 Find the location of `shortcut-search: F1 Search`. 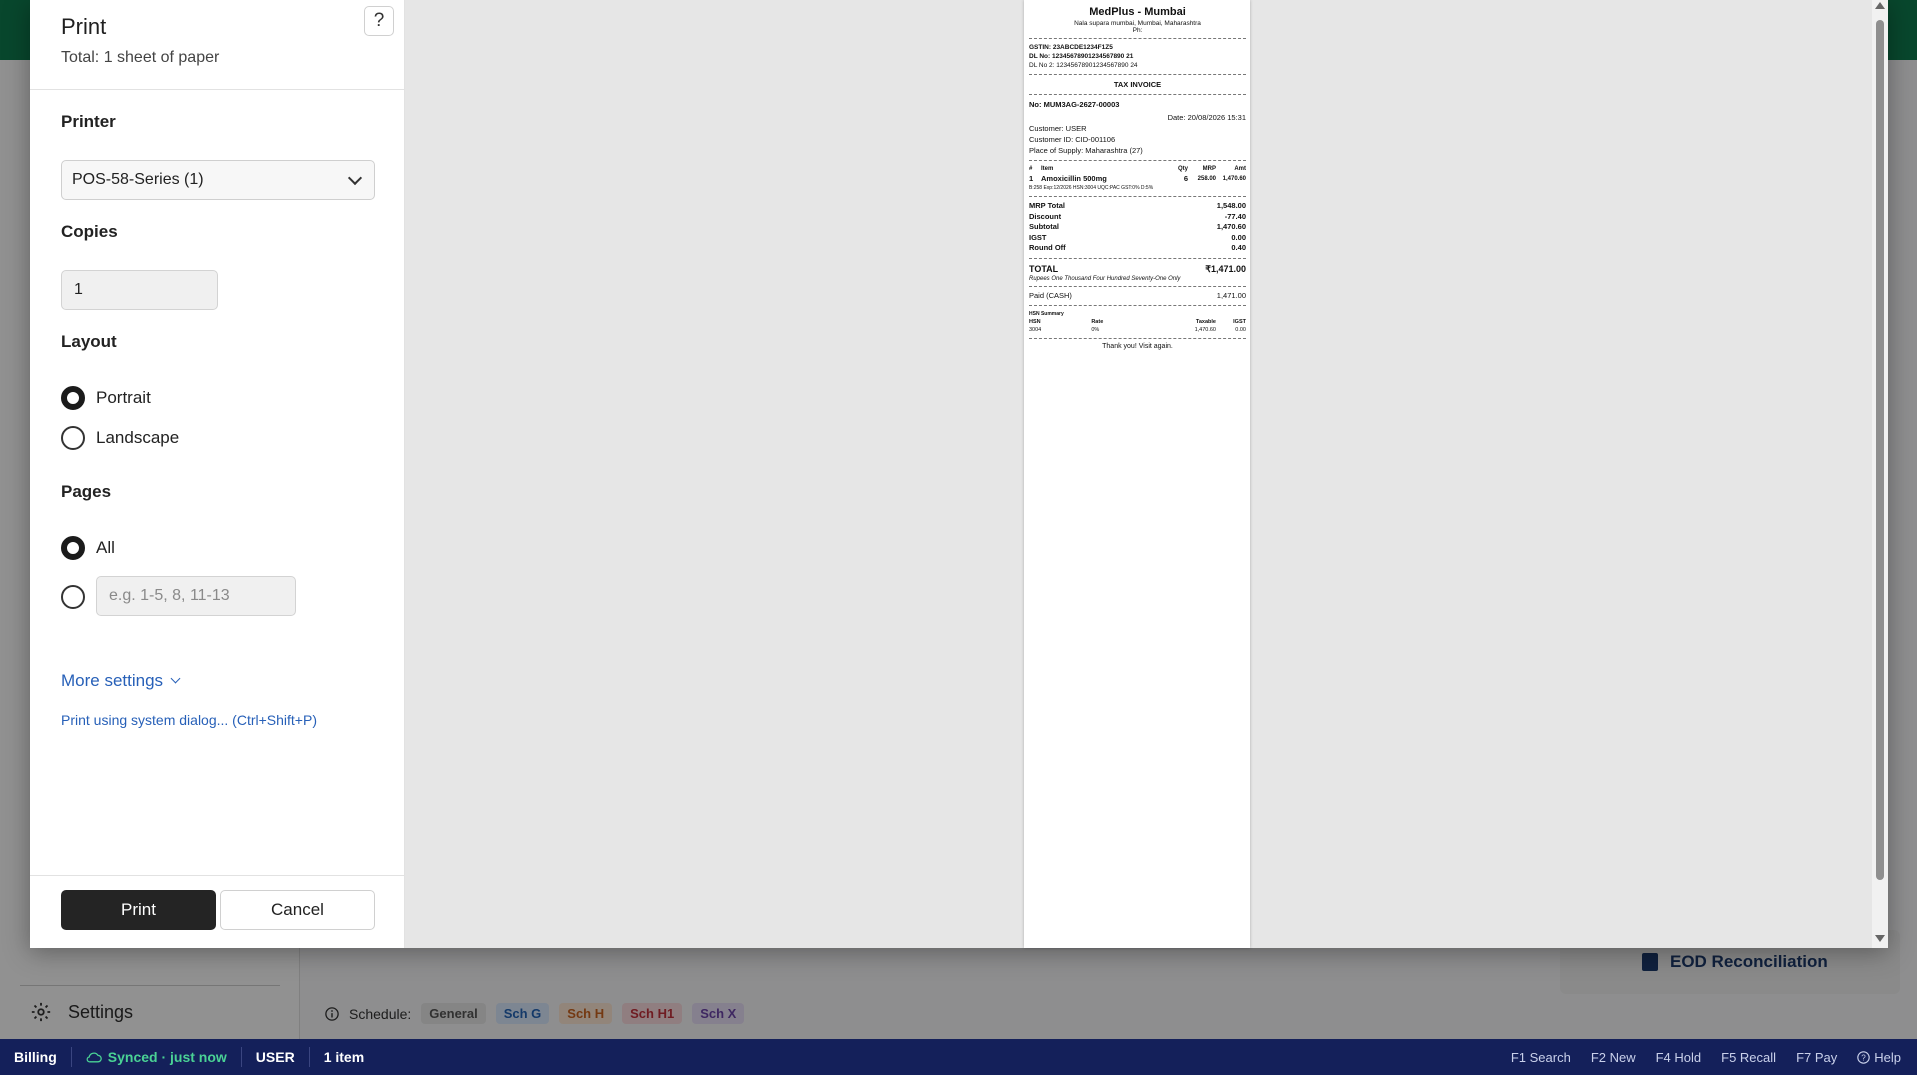

shortcut-search: F1 Search is located at coordinates (1540, 1057).